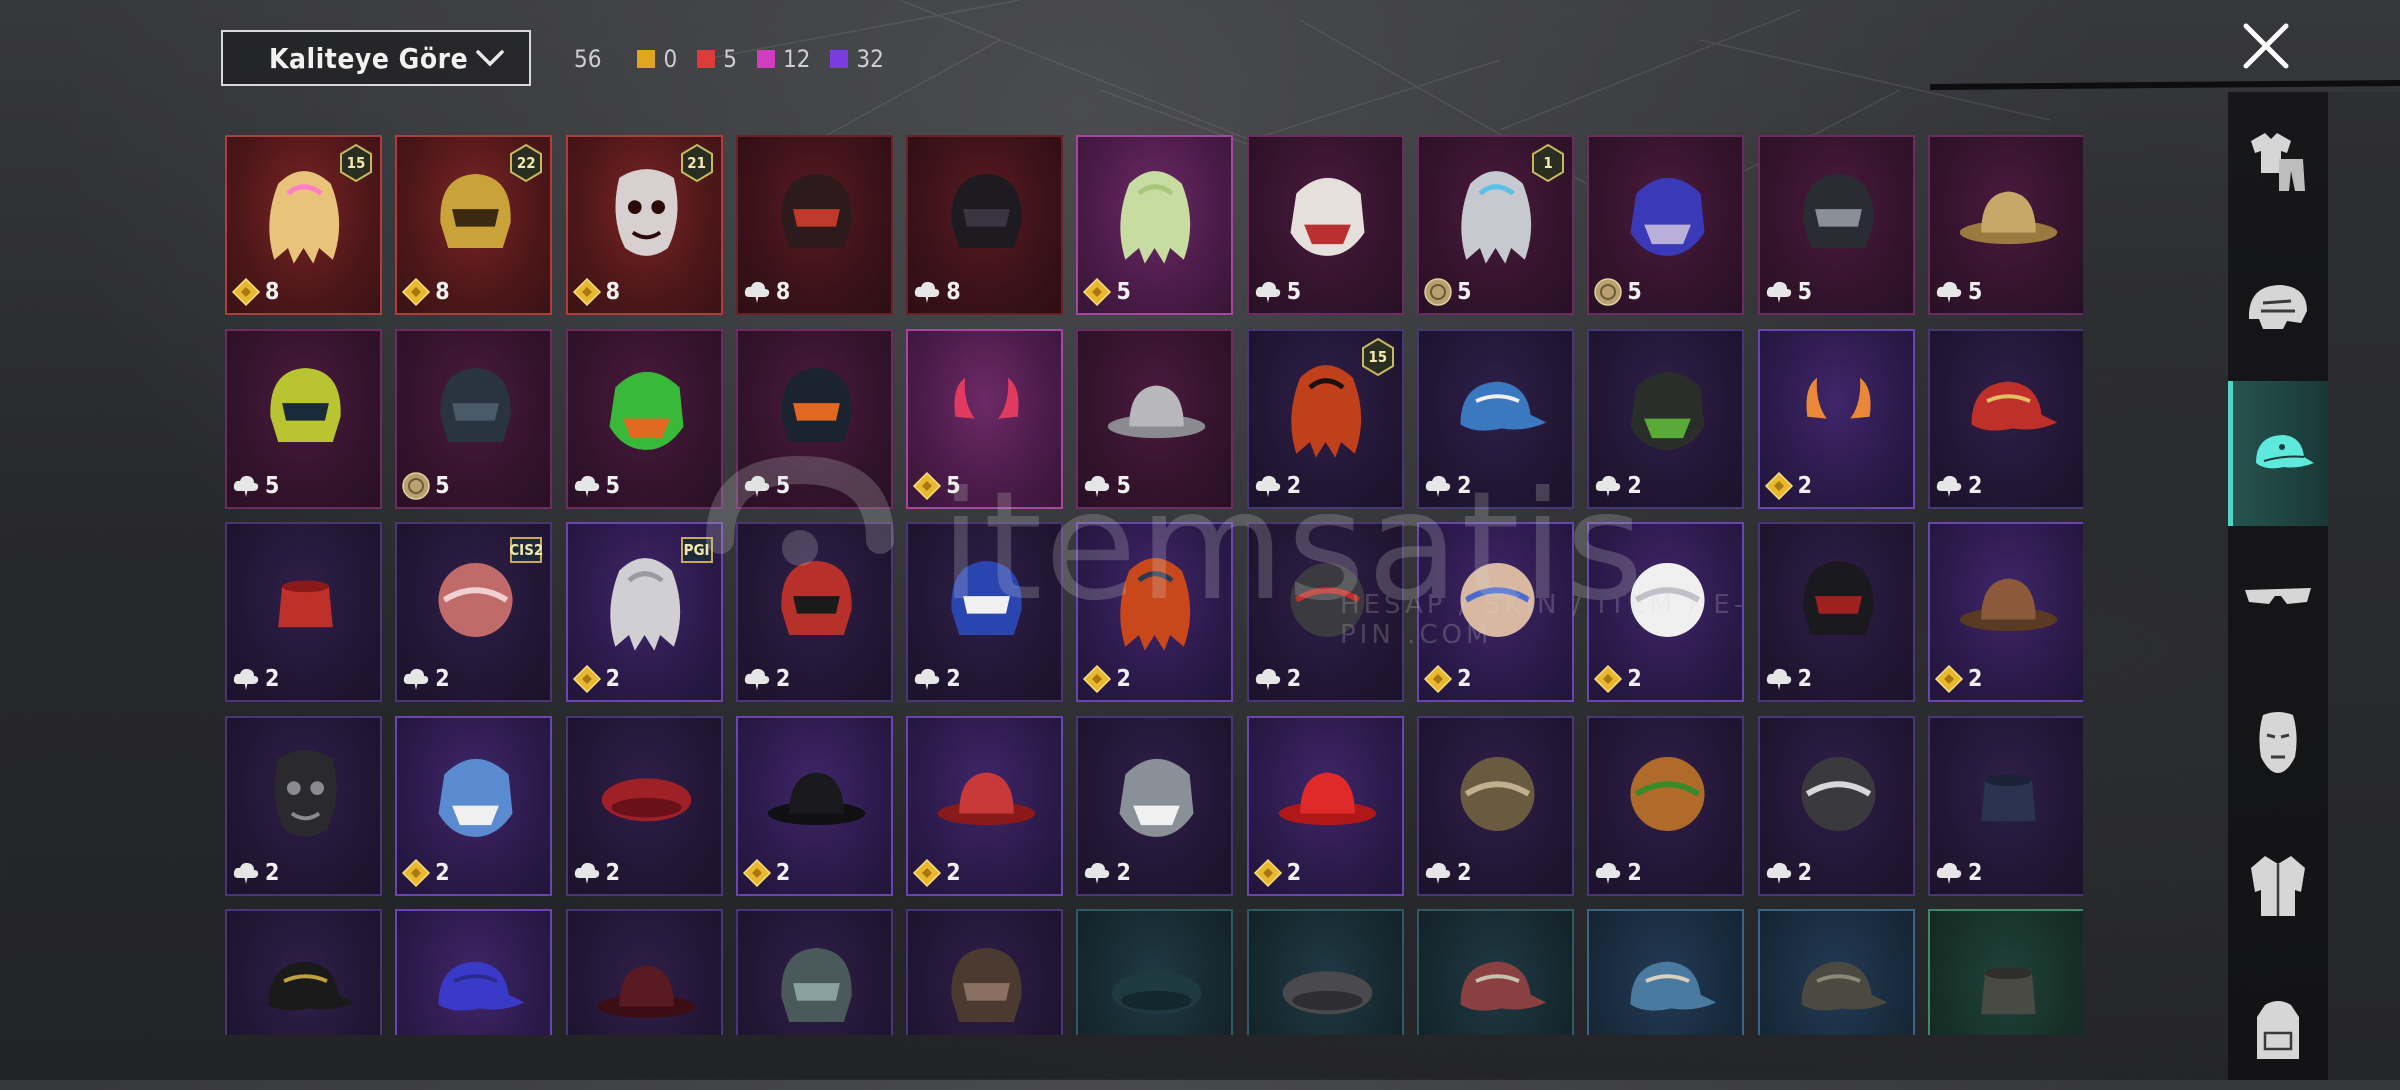  Describe the element at coordinates (2278, 595) in the screenshot. I see `sidebar-item-glasses` at that location.